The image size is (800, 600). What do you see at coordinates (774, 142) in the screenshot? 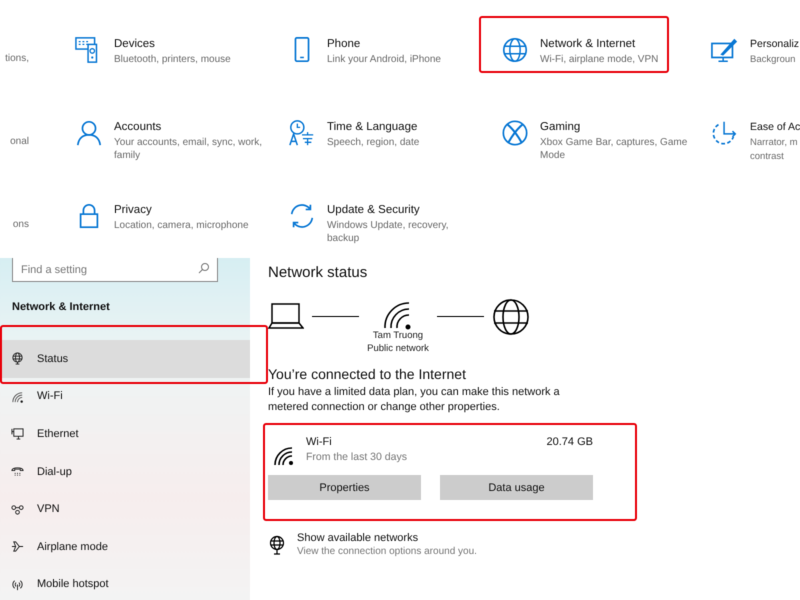
I see `tile-description: Narrator, m` at bounding box center [774, 142].